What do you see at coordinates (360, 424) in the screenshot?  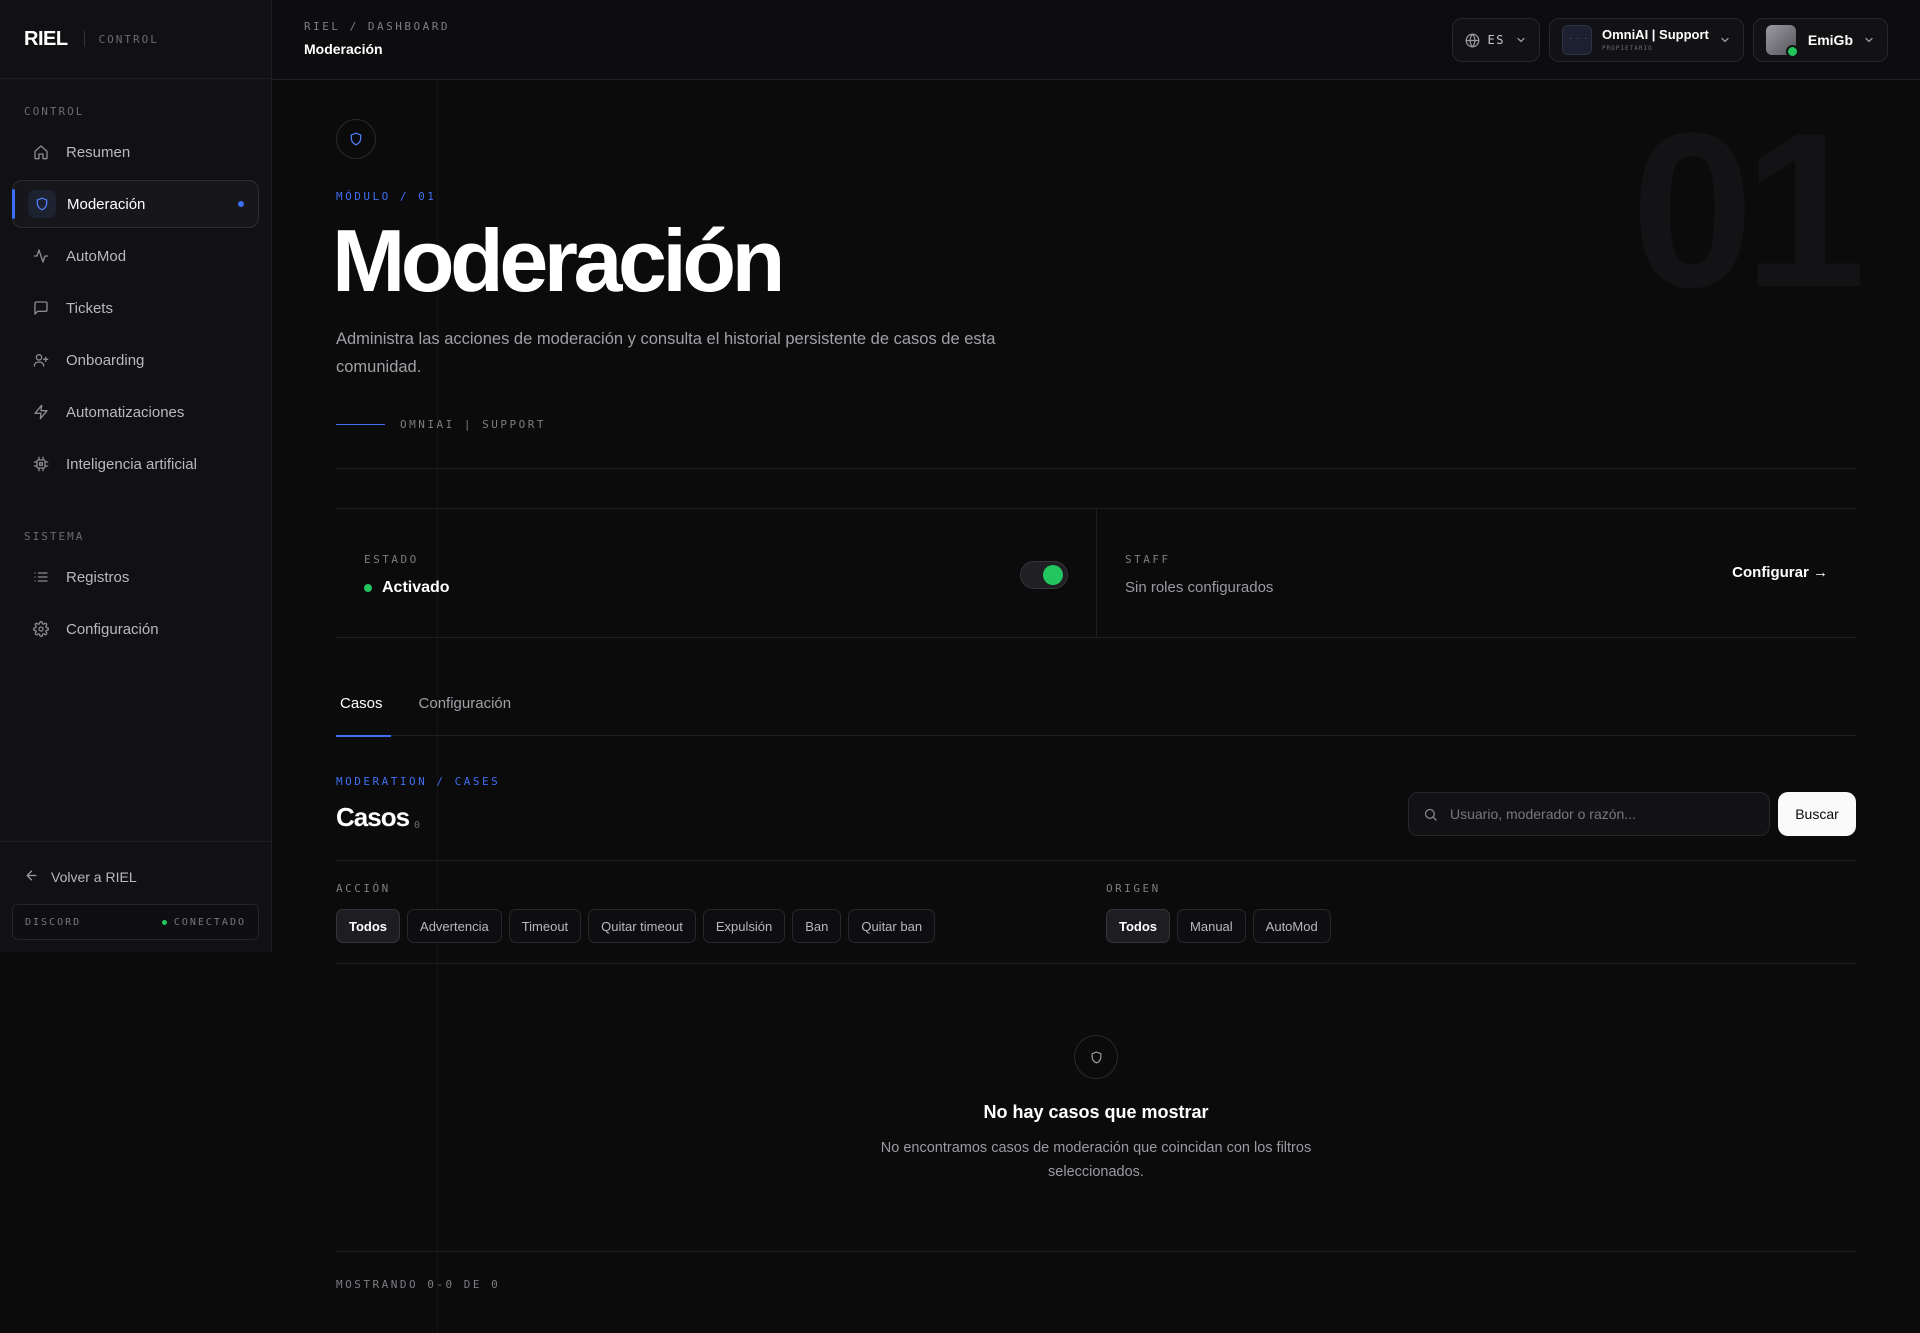 I see `accent-line` at bounding box center [360, 424].